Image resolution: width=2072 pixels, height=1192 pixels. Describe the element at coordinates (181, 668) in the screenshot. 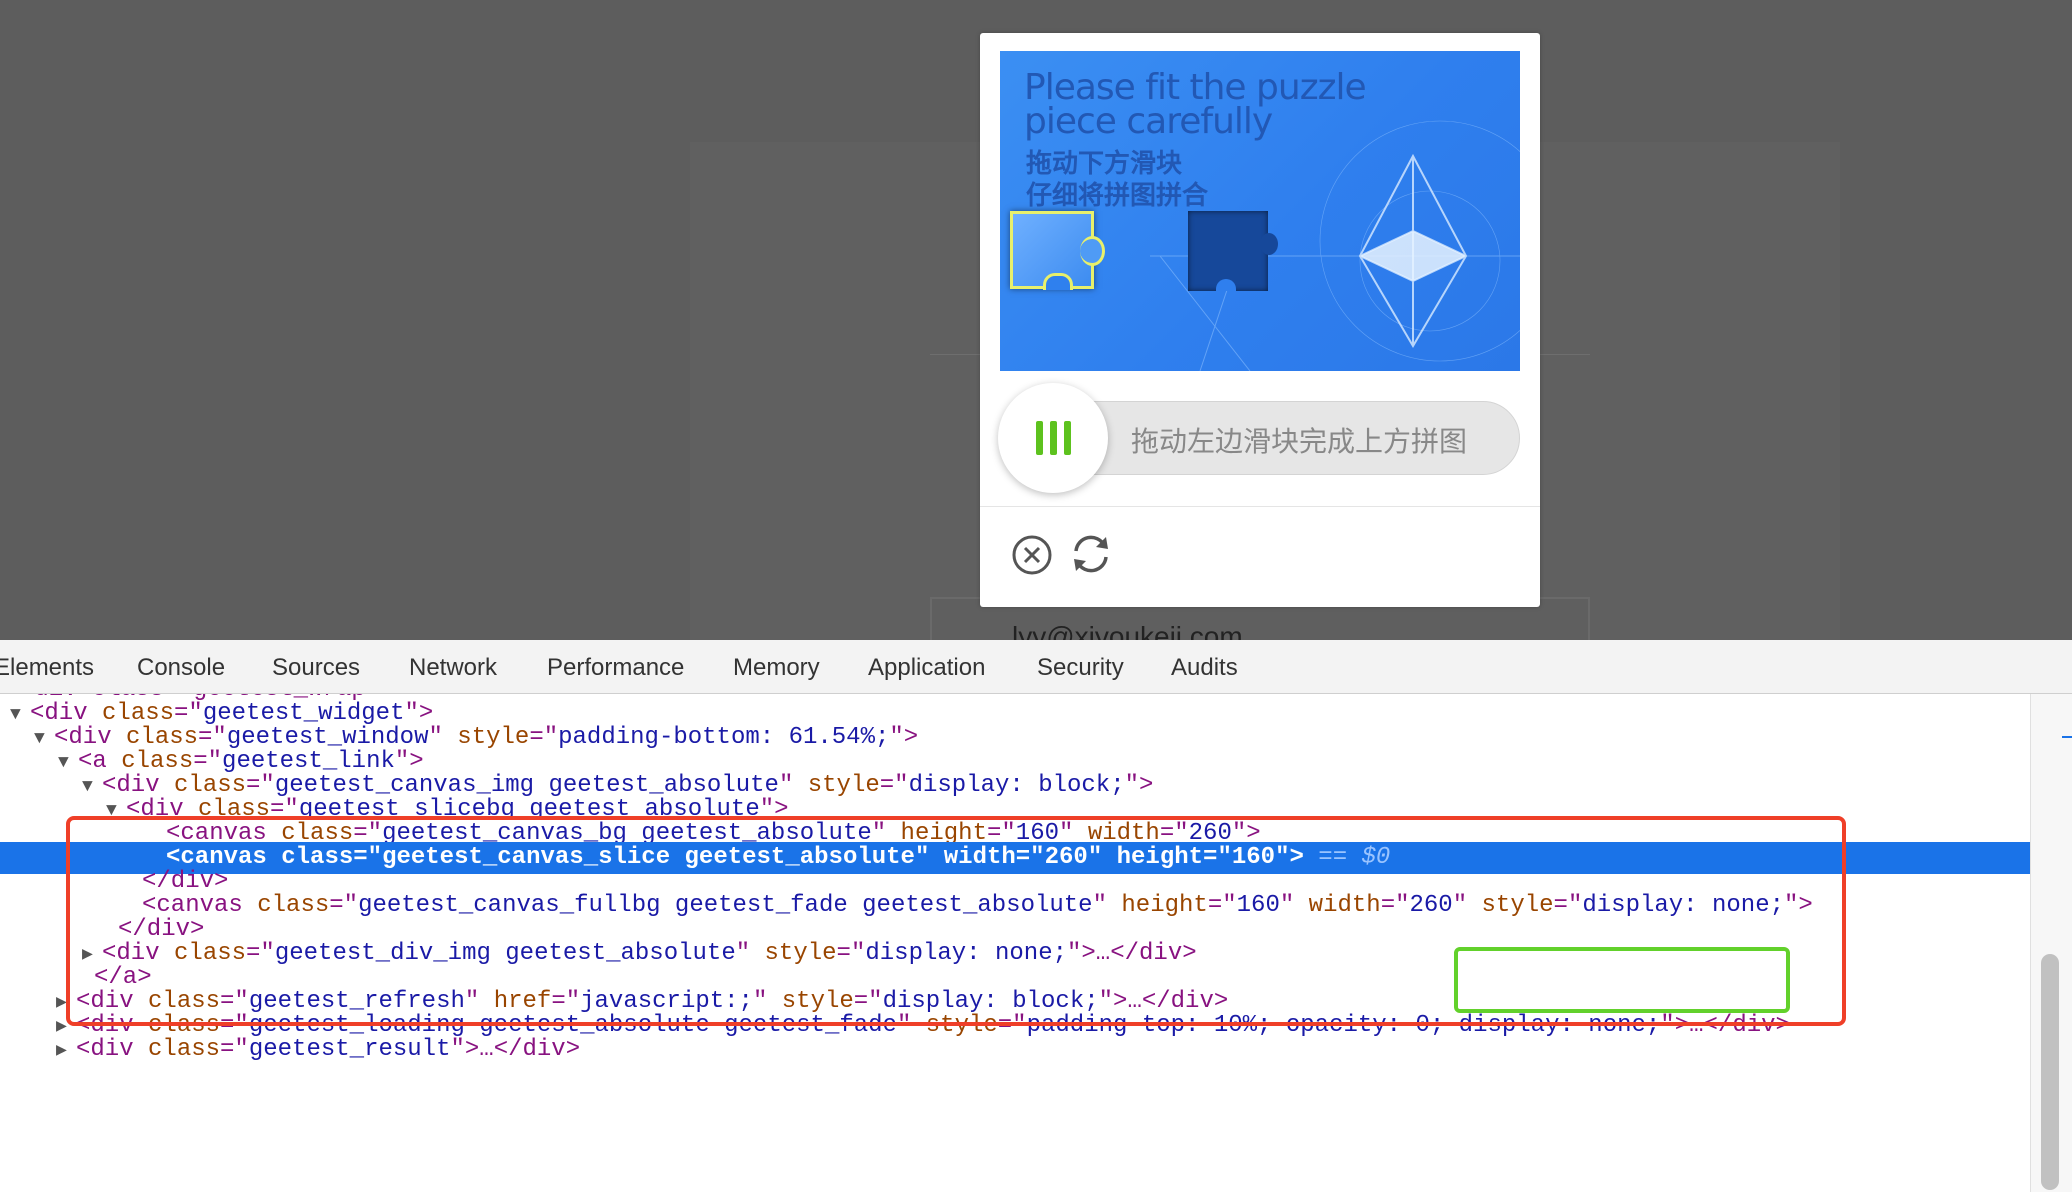

I see `tab-console: Console` at that location.